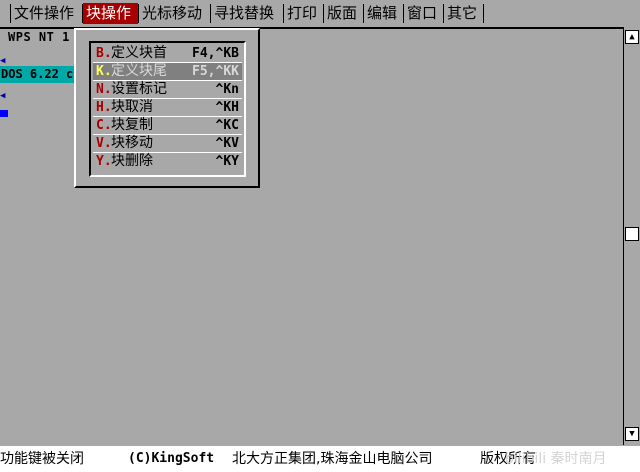 The width and height of the screenshot is (640, 472). Describe the element at coordinates (104, 89) in the screenshot. I see `hotkey-letter: N.` at that location.